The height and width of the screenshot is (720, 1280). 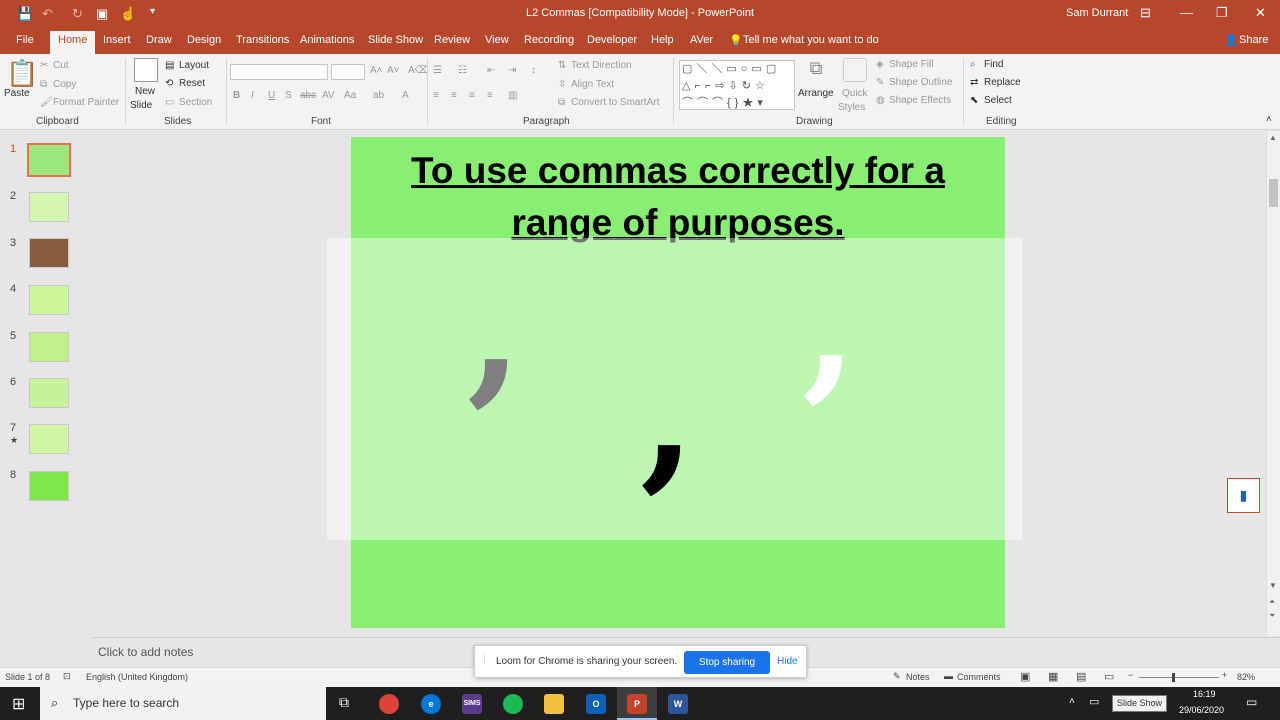 I want to click on close-icon: ✕, so click(x=1260, y=13).